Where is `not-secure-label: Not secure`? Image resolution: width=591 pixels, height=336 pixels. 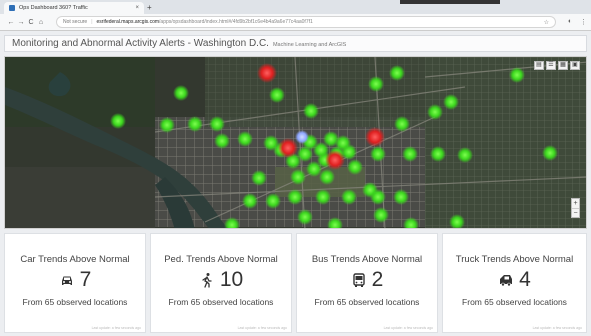 not-secure-label: Not secure is located at coordinates (75, 22).